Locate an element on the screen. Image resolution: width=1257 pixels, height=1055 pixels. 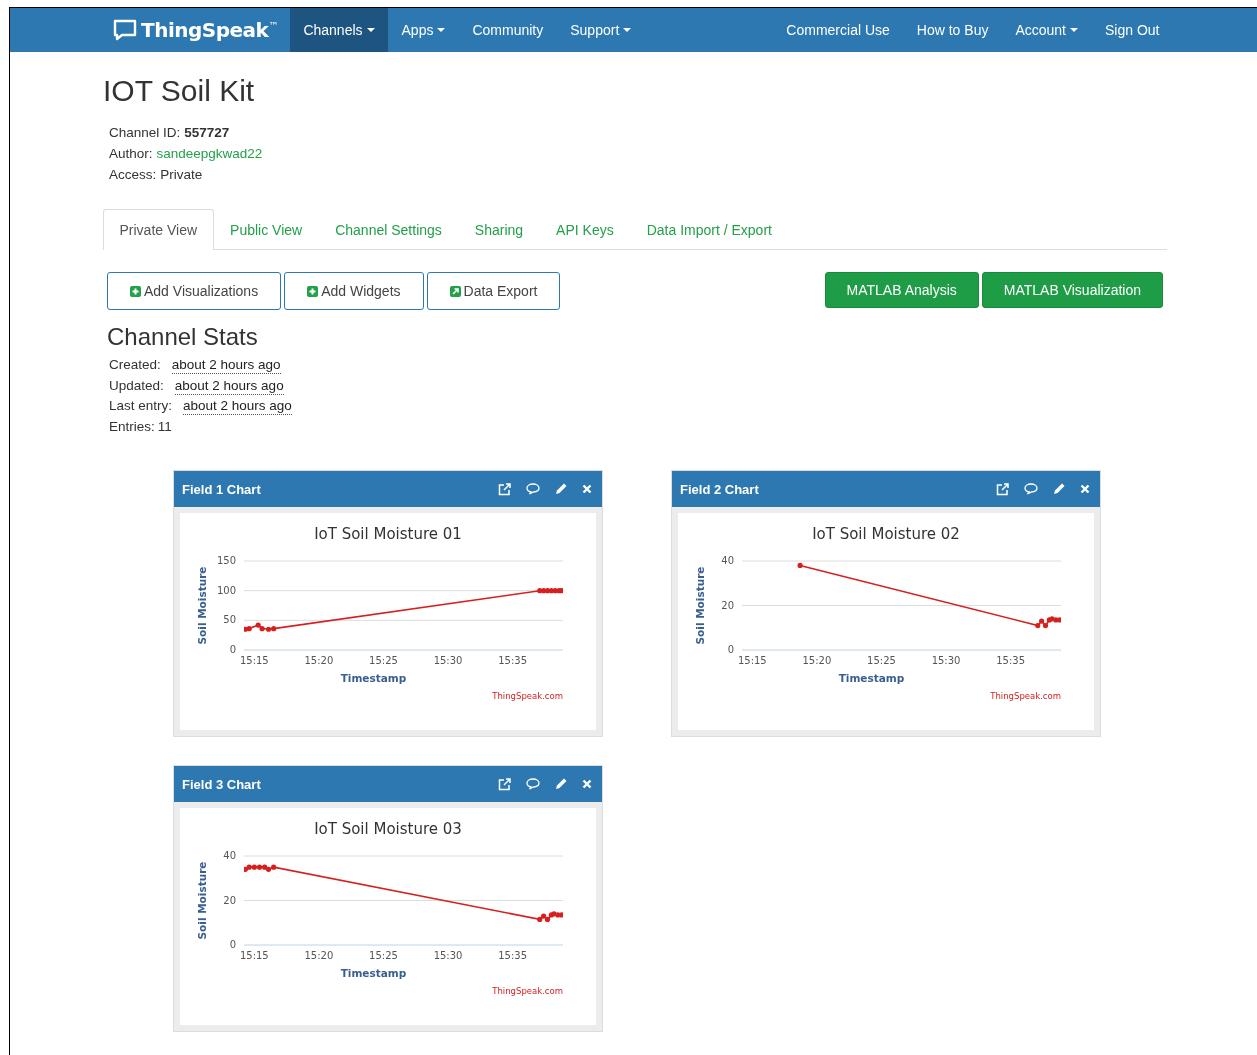
add-button: Add Widgets is located at coordinates (354, 291).